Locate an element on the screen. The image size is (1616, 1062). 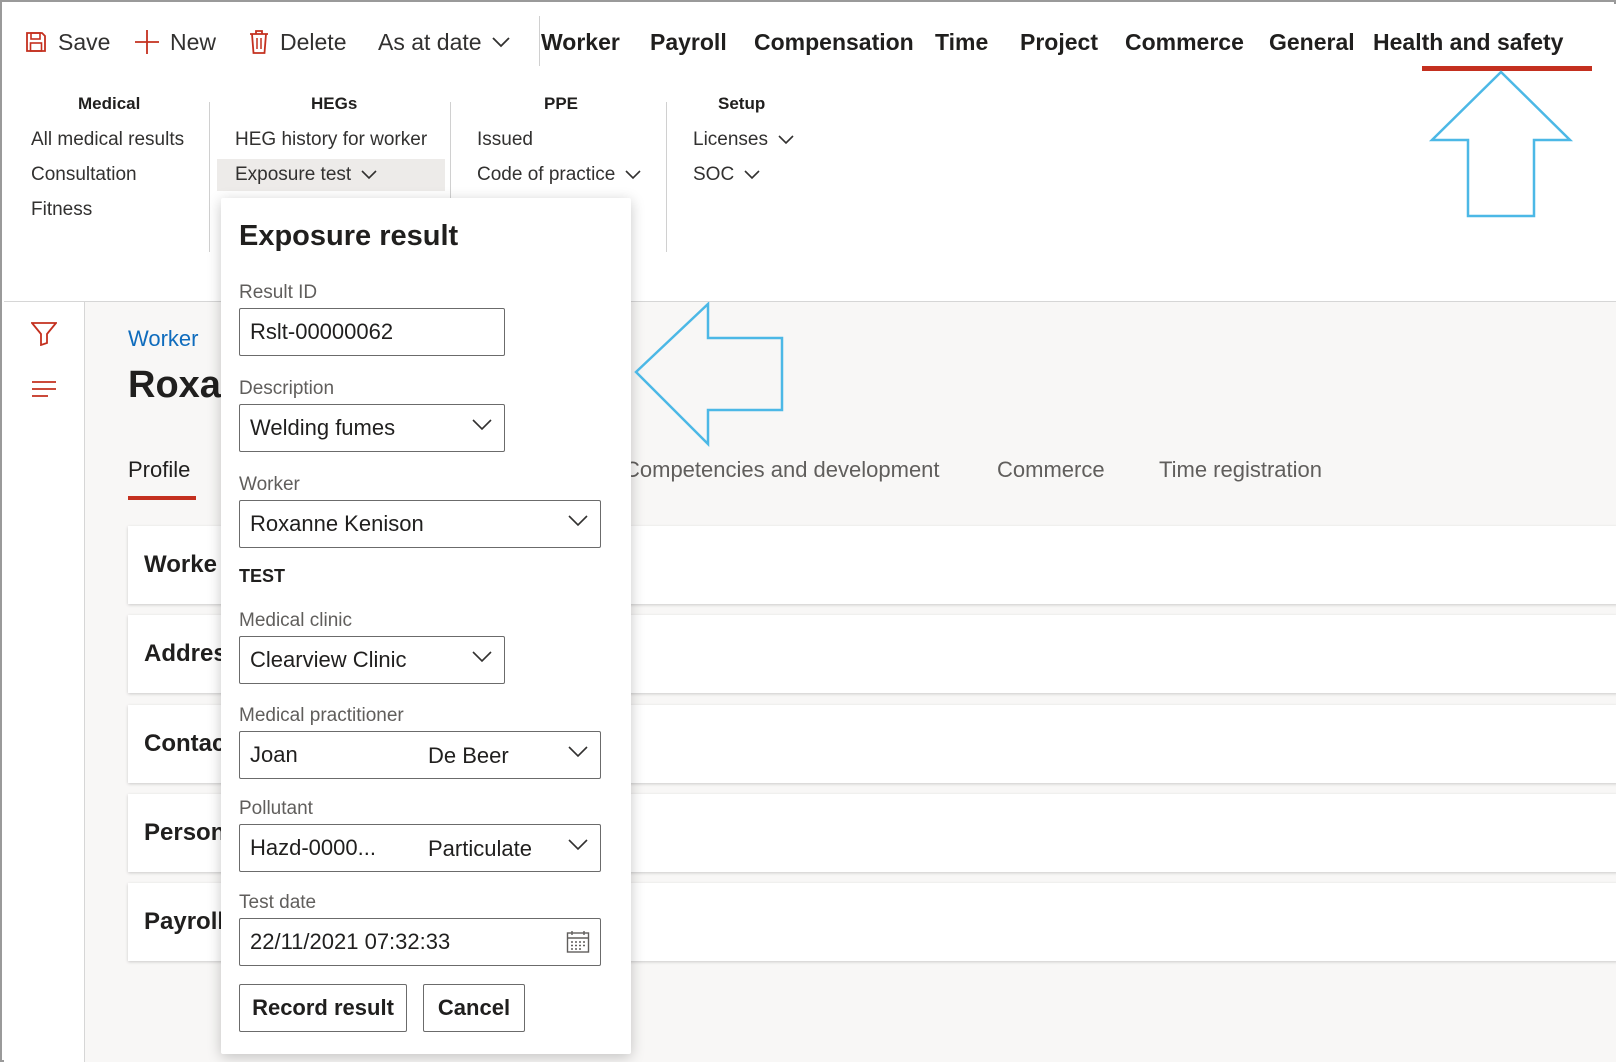
exposure-test-label: Exposure test is located at coordinates (293, 174).